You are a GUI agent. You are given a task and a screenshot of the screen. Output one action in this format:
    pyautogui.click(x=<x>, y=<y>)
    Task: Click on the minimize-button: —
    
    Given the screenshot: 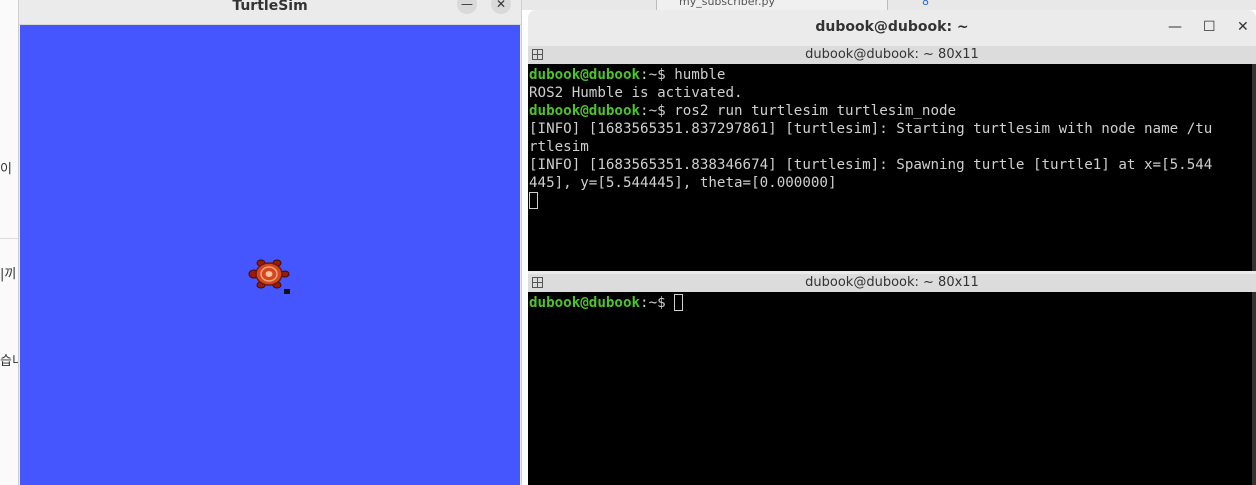 What is the action you would take?
    pyautogui.click(x=1175, y=27)
    